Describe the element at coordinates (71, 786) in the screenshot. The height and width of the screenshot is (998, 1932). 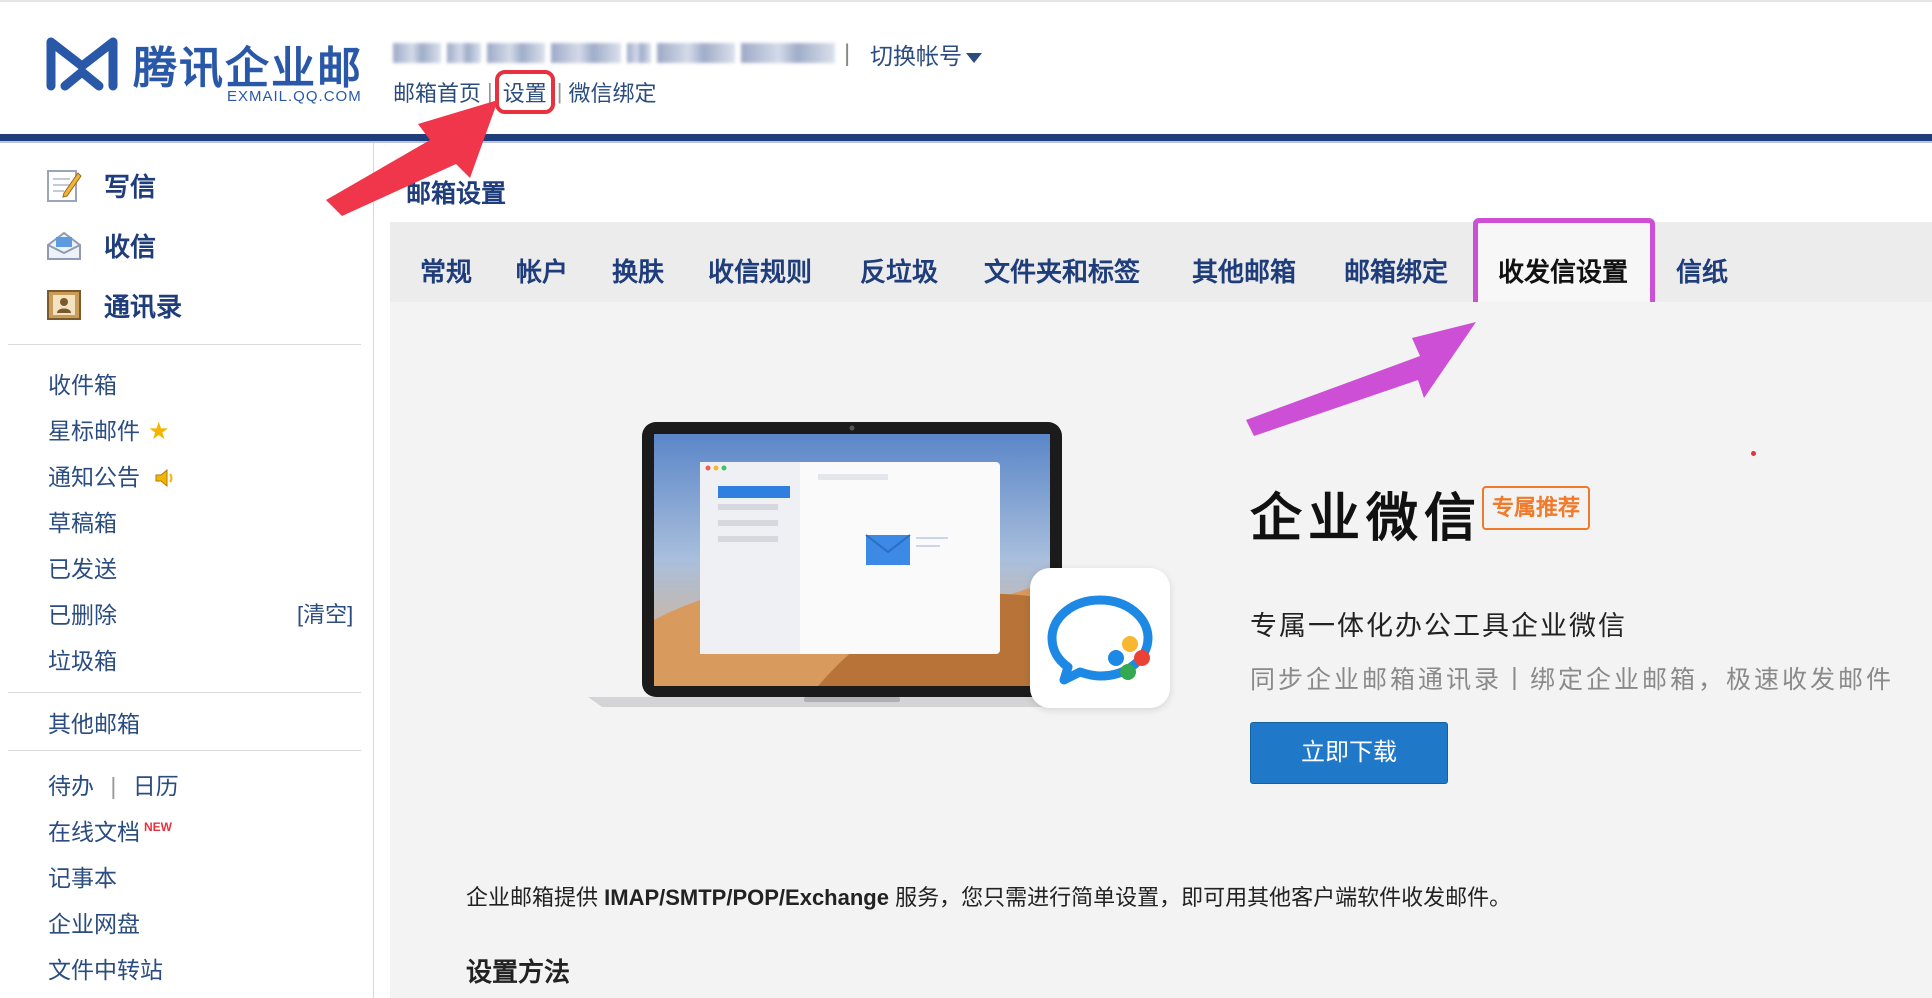
I see `todo-link: 待办` at that location.